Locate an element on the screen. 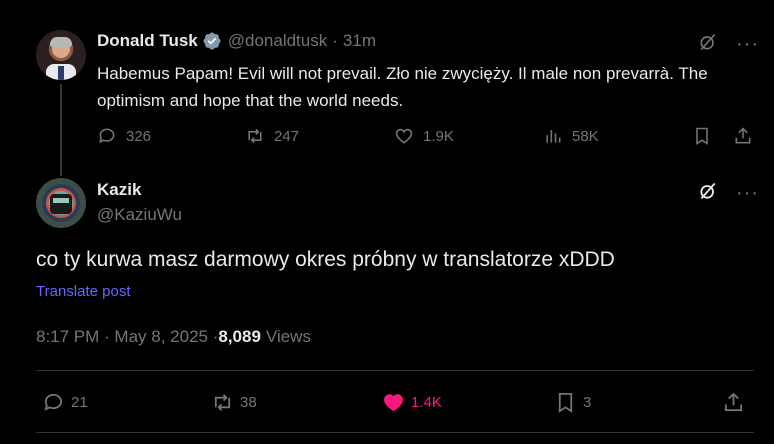 The width and height of the screenshot is (774, 444). like-count: 1.4K is located at coordinates (426, 402).